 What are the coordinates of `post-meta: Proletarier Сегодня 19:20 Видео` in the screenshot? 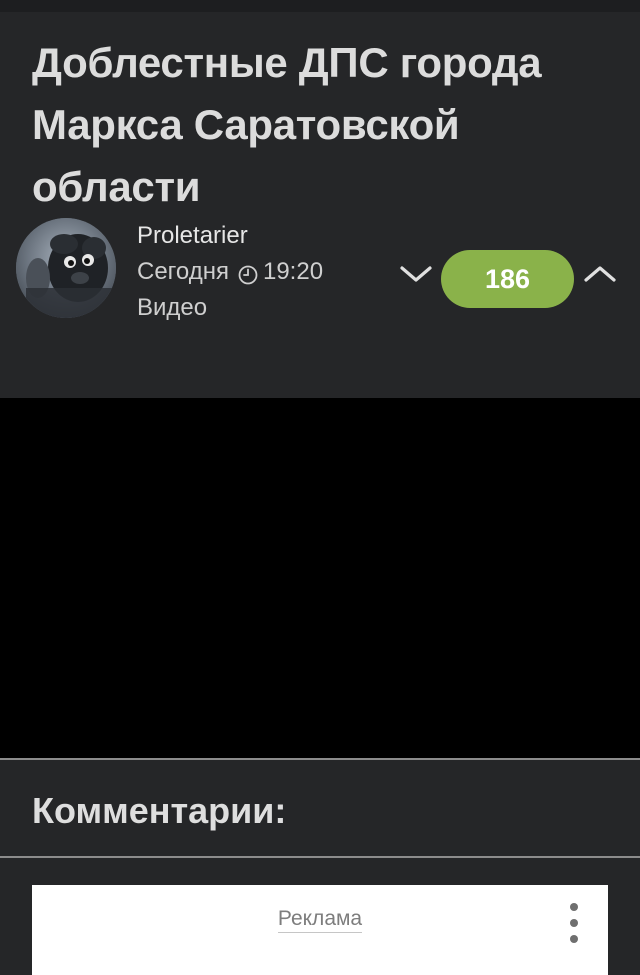 It's located at (230, 272).